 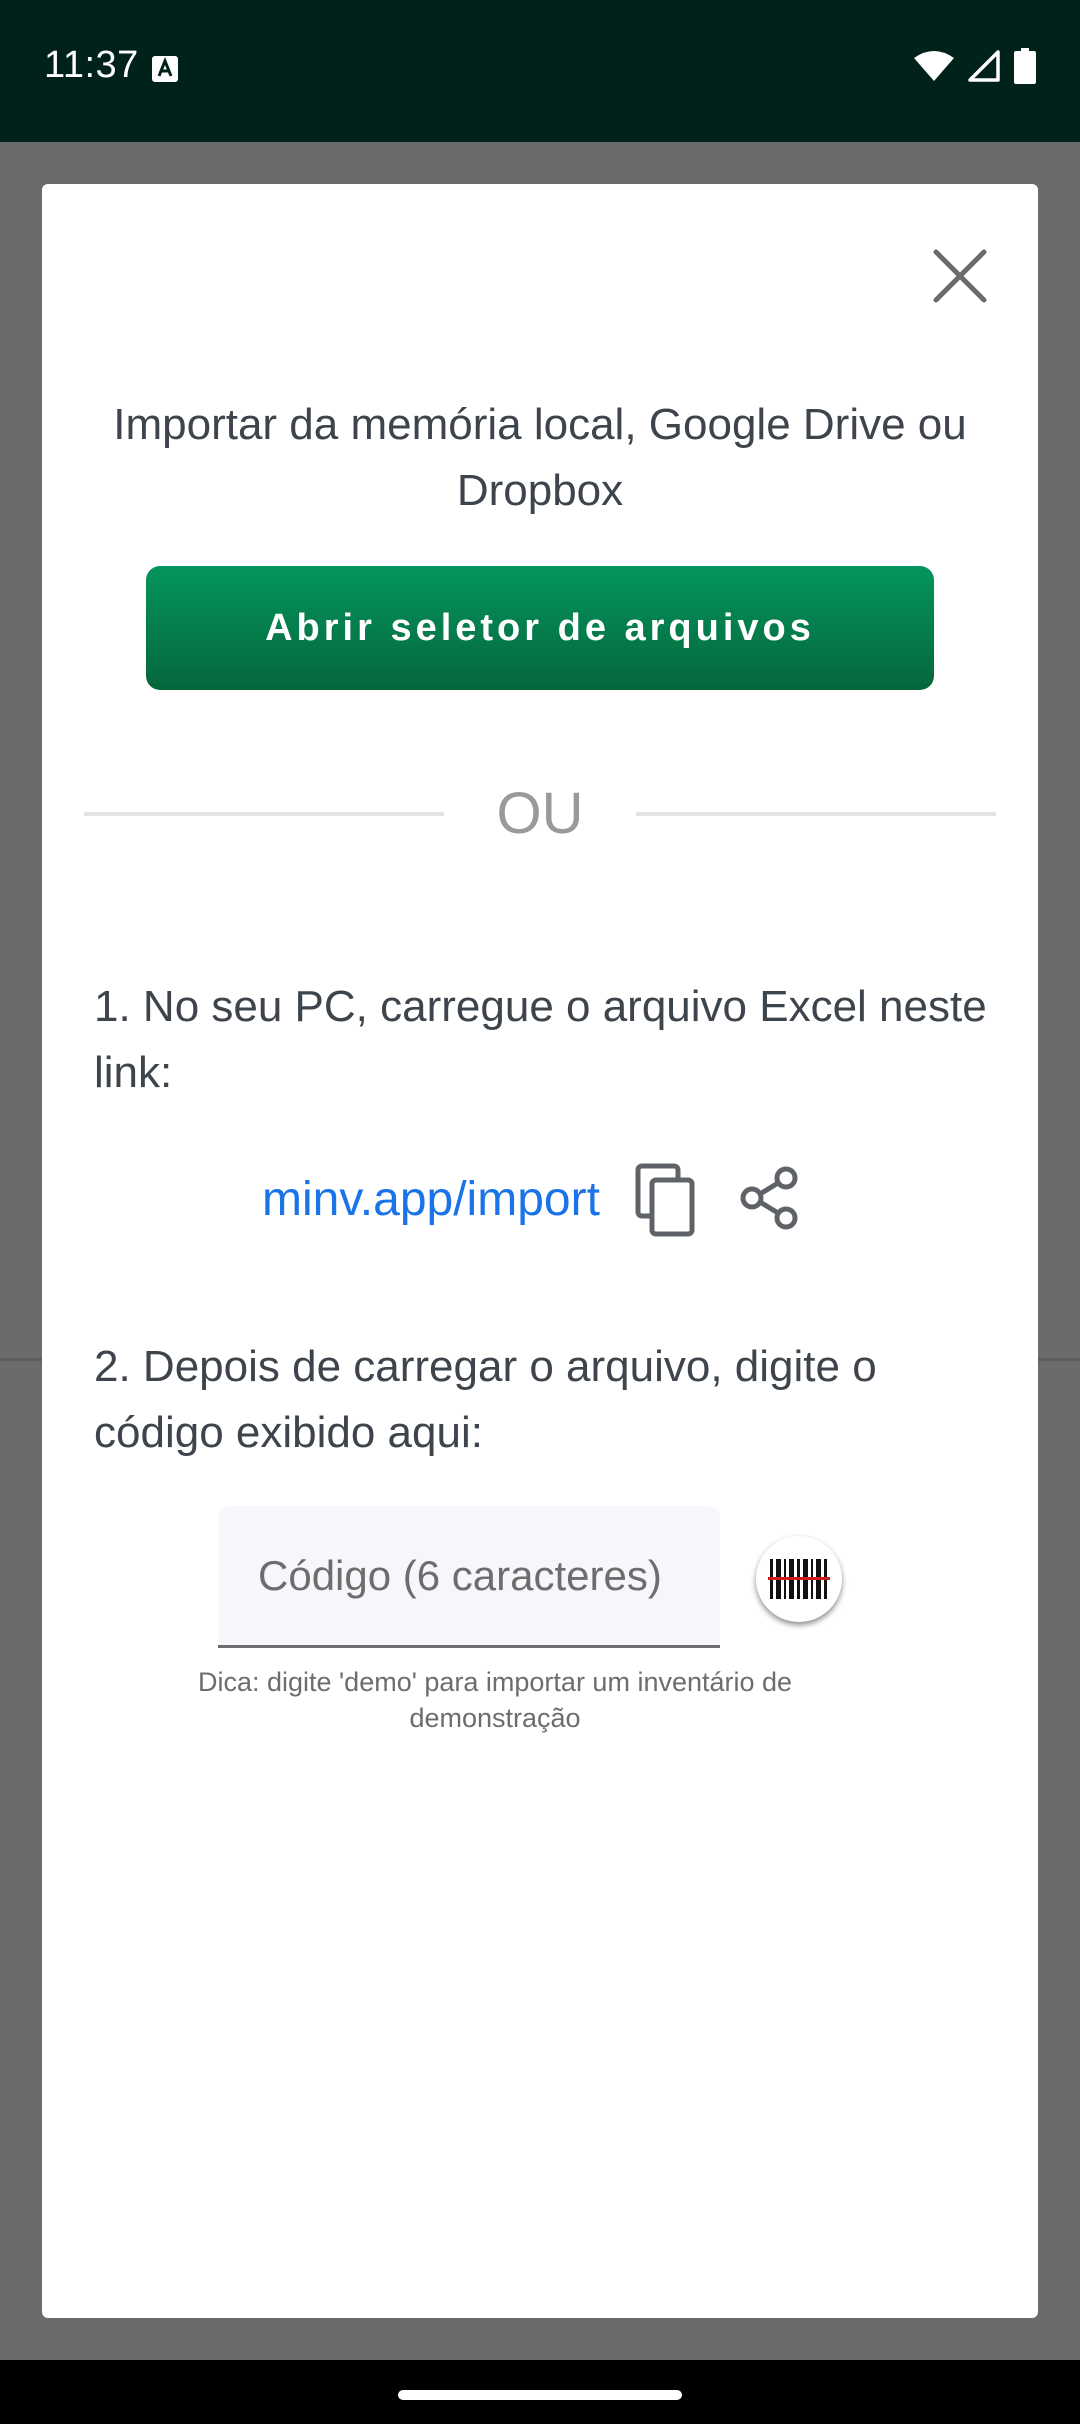 I want to click on divider-left, so click(x=264, y=814).